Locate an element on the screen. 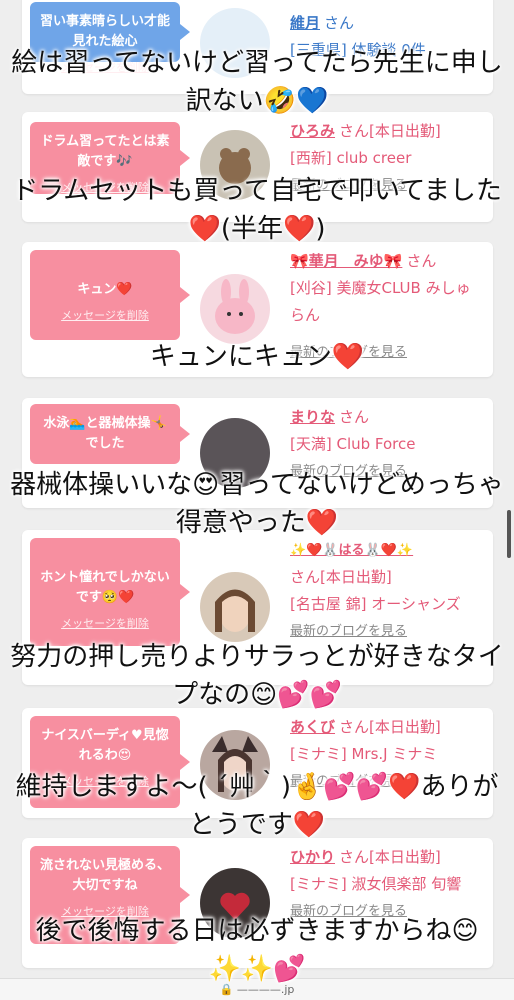 The width and height of the screenshot is (514, 1000). message-text: 水泳🏊と器械体操🤸でした is located at coordinates (105, 433).